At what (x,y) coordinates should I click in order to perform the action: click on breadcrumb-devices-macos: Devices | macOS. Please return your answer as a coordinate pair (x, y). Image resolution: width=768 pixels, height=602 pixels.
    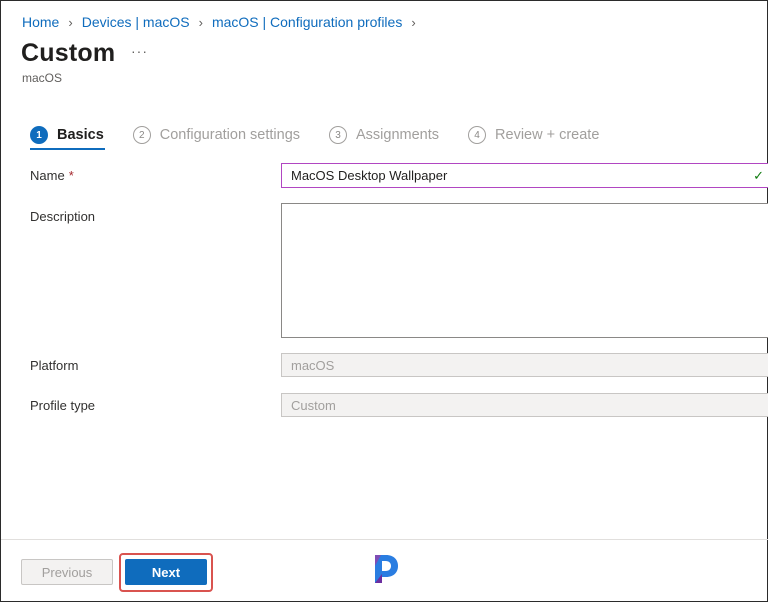
    Looking at the image, I should click on (136, 22).